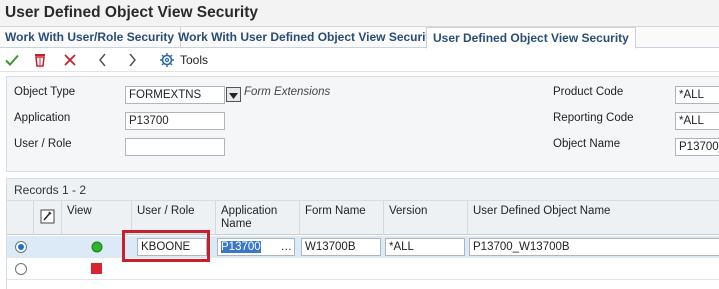 The image size is (719, 289). Describe the element at coordinates (103, 60) in the screenshot. I see `chevron-left-icon` at that location.